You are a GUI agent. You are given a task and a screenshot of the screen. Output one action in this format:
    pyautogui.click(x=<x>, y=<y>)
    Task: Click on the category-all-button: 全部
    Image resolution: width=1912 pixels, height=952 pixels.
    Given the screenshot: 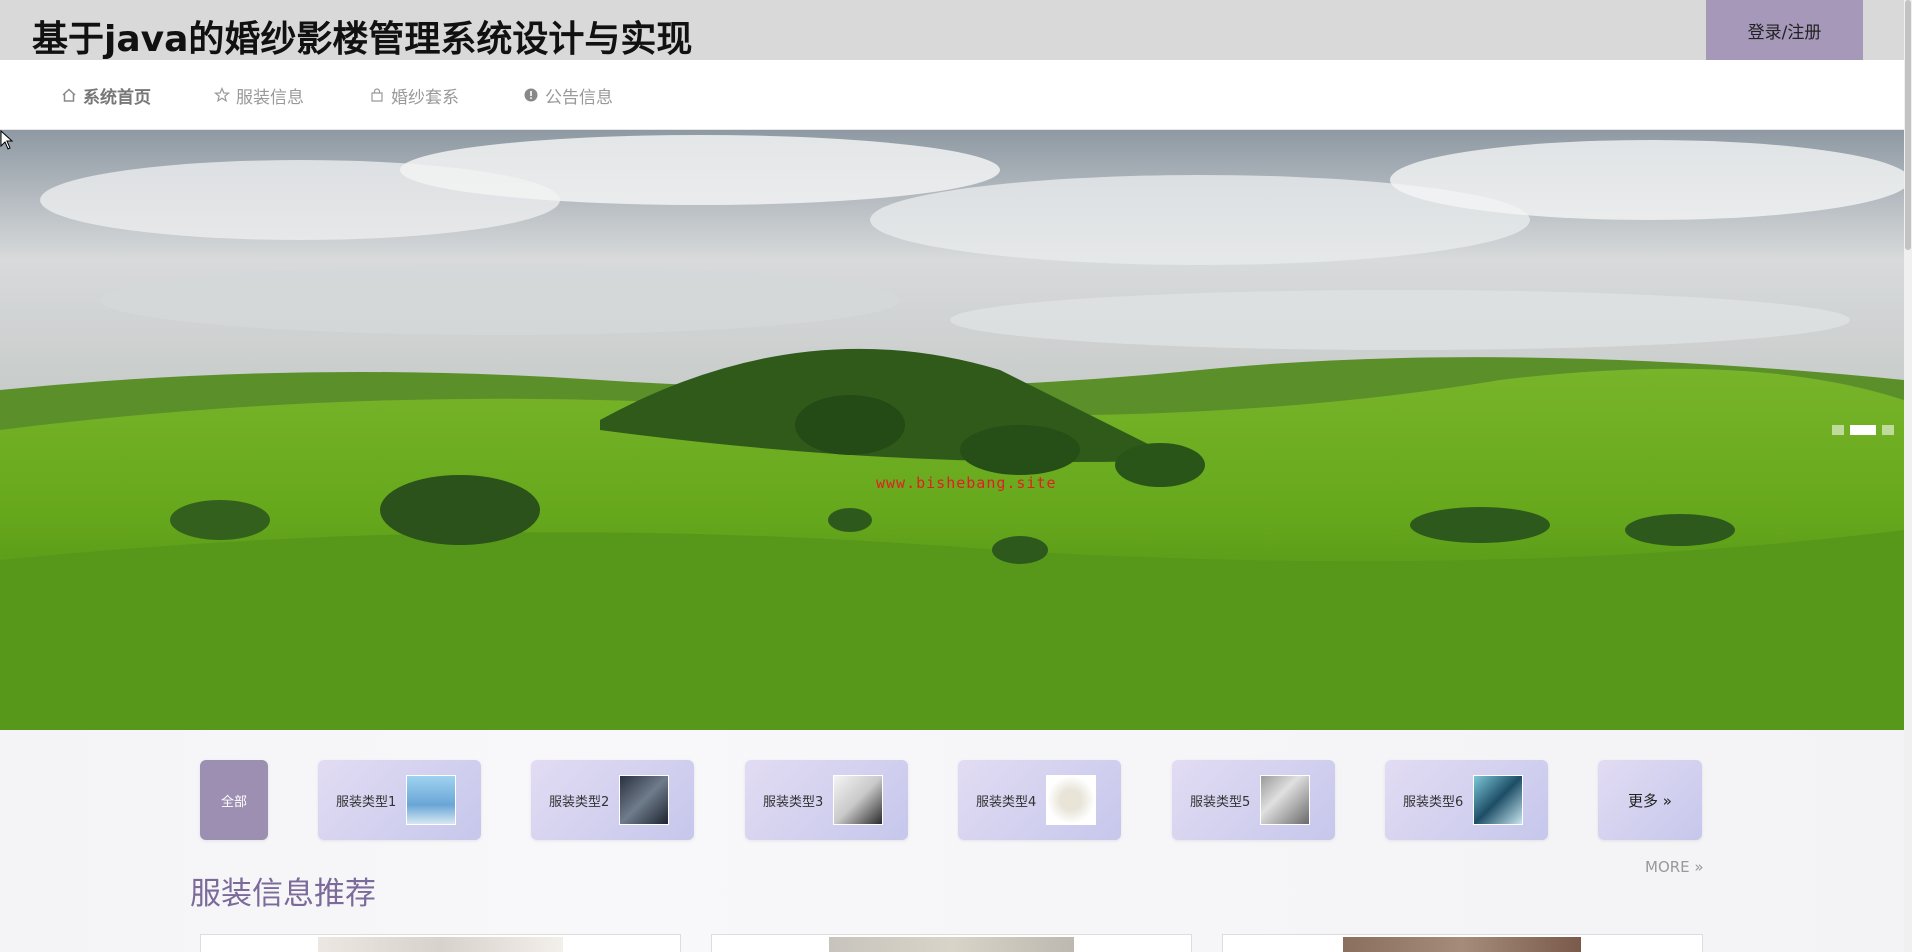 What is the action you would take?
    pyautogui.click(x=234, y=800)
    